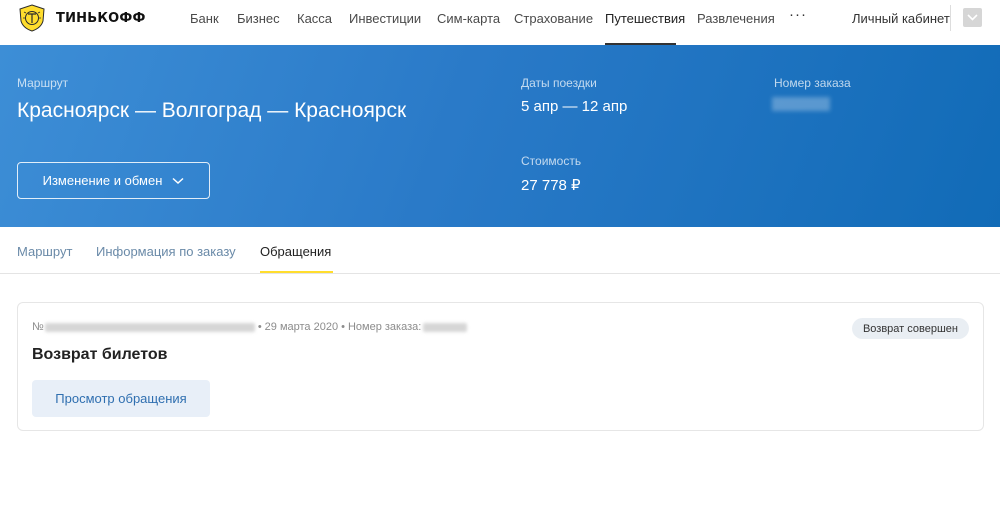  I want to click on nav-divider, so click(950, 18).